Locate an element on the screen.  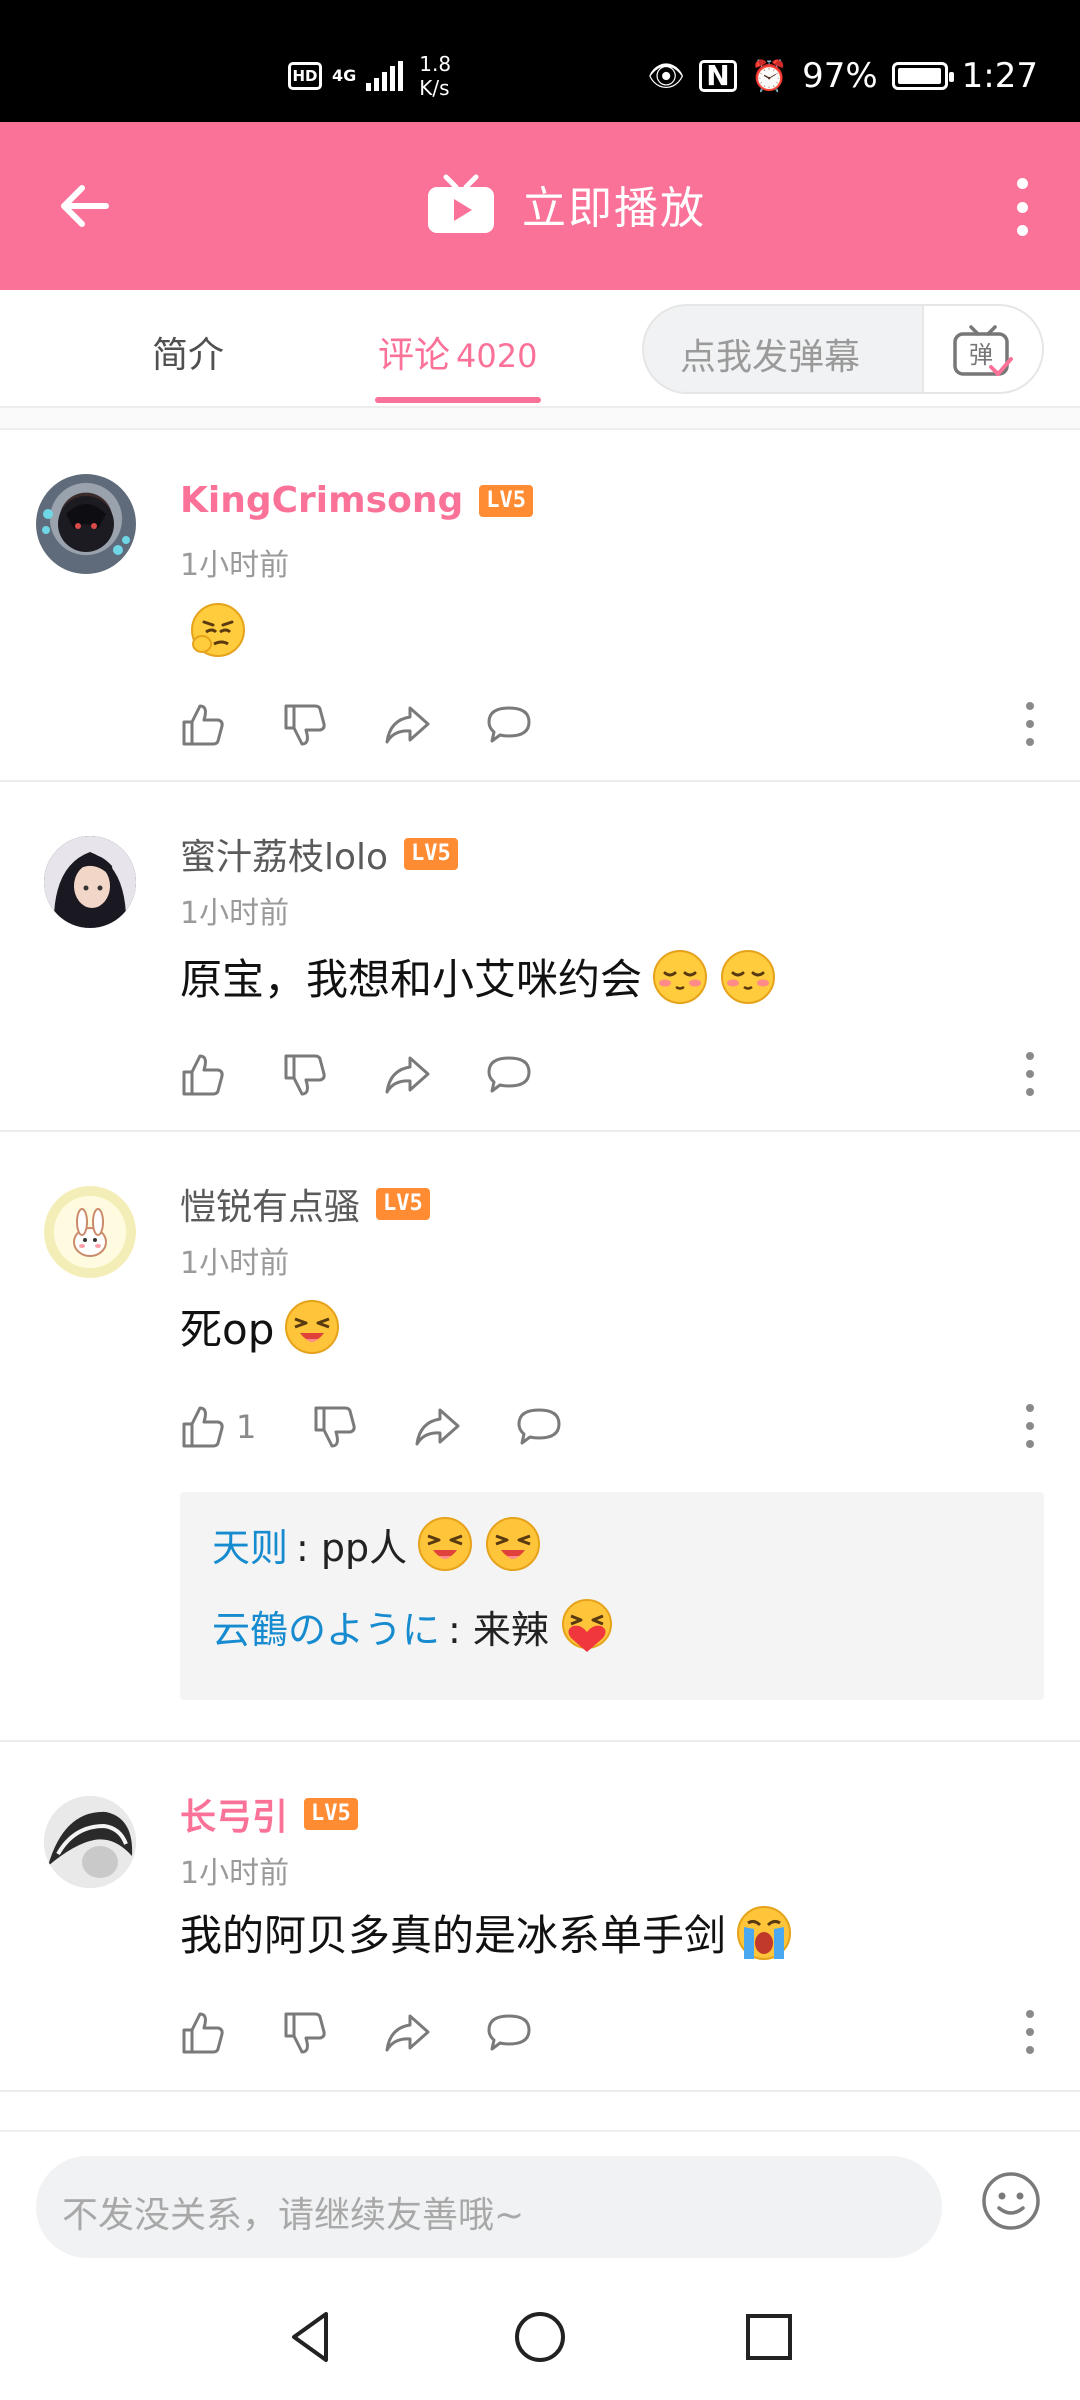
comment-username: KingCrimsong LV5 is located at coordinates (356, 500).